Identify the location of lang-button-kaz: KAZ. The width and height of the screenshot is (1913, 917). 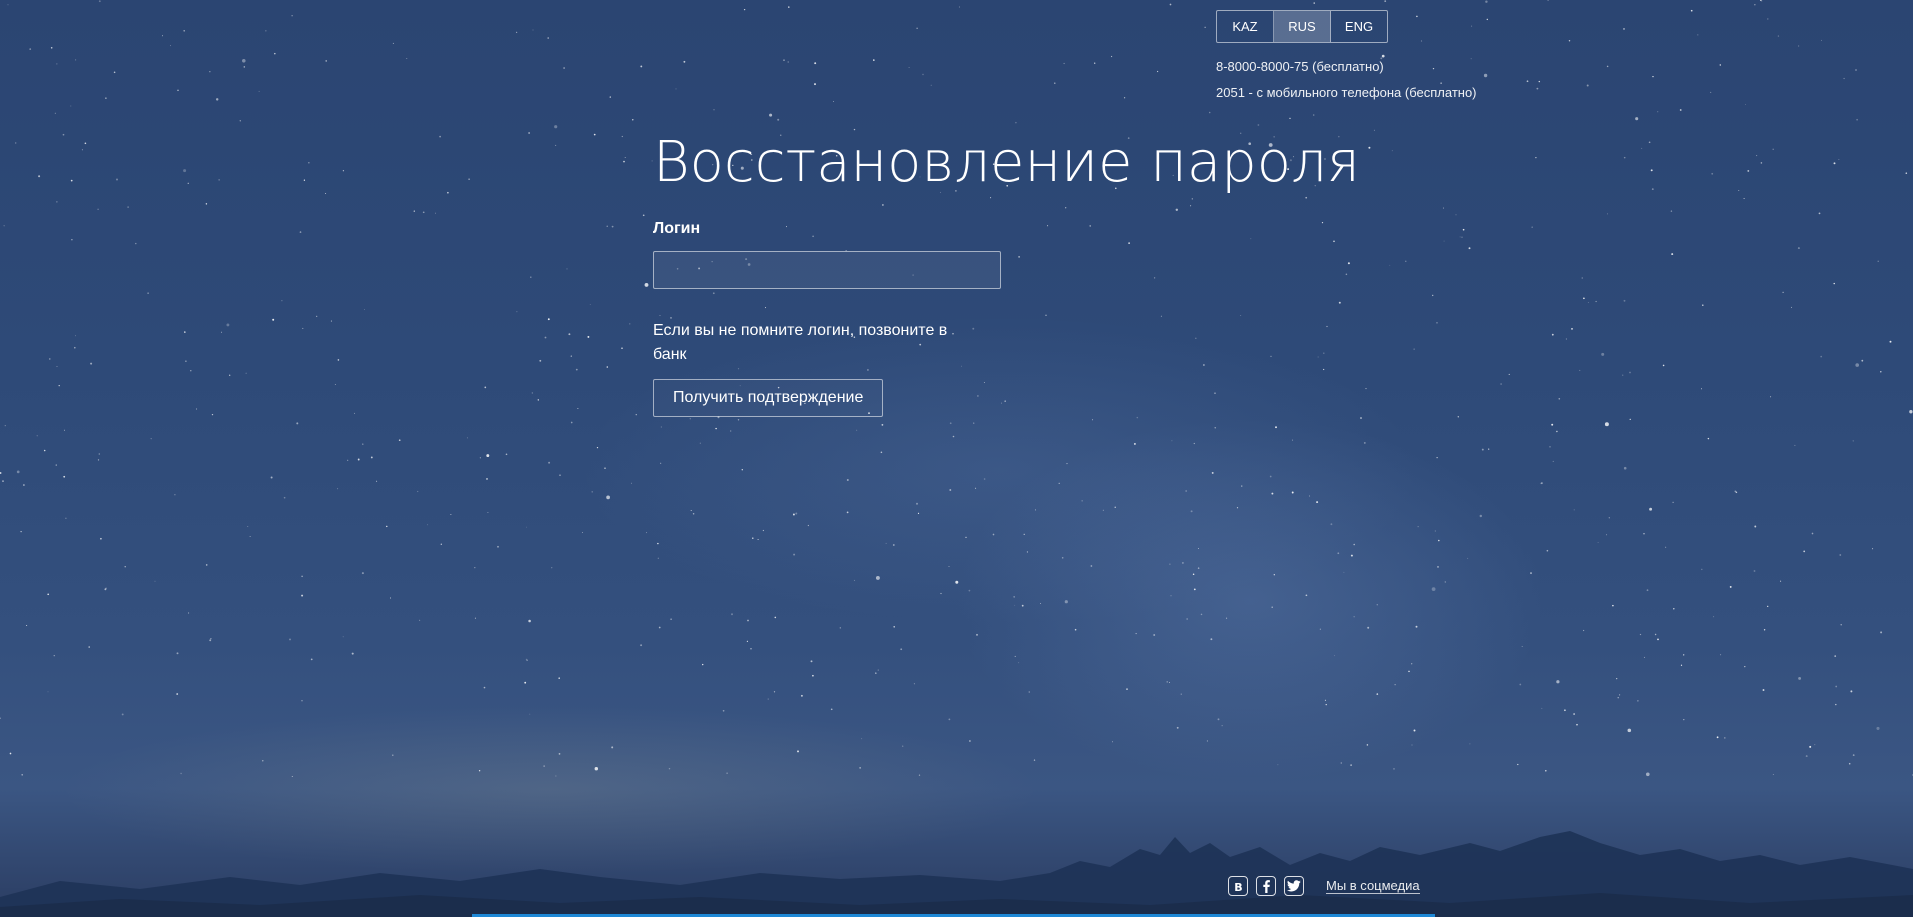
(1245, 26).